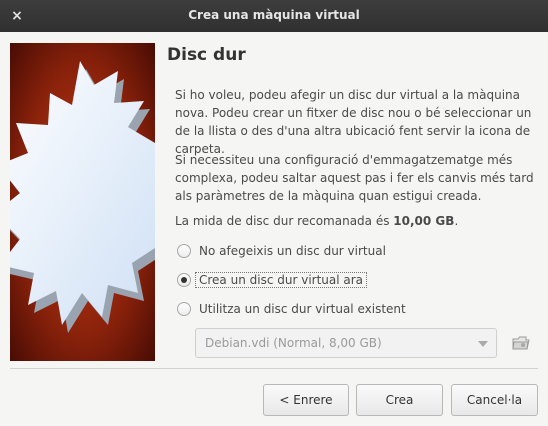 The width and height of the screenshot is (548, 426). I want to click on recommended-size-prefix: La mida de disc dur recomanada és, so click(284, 221).